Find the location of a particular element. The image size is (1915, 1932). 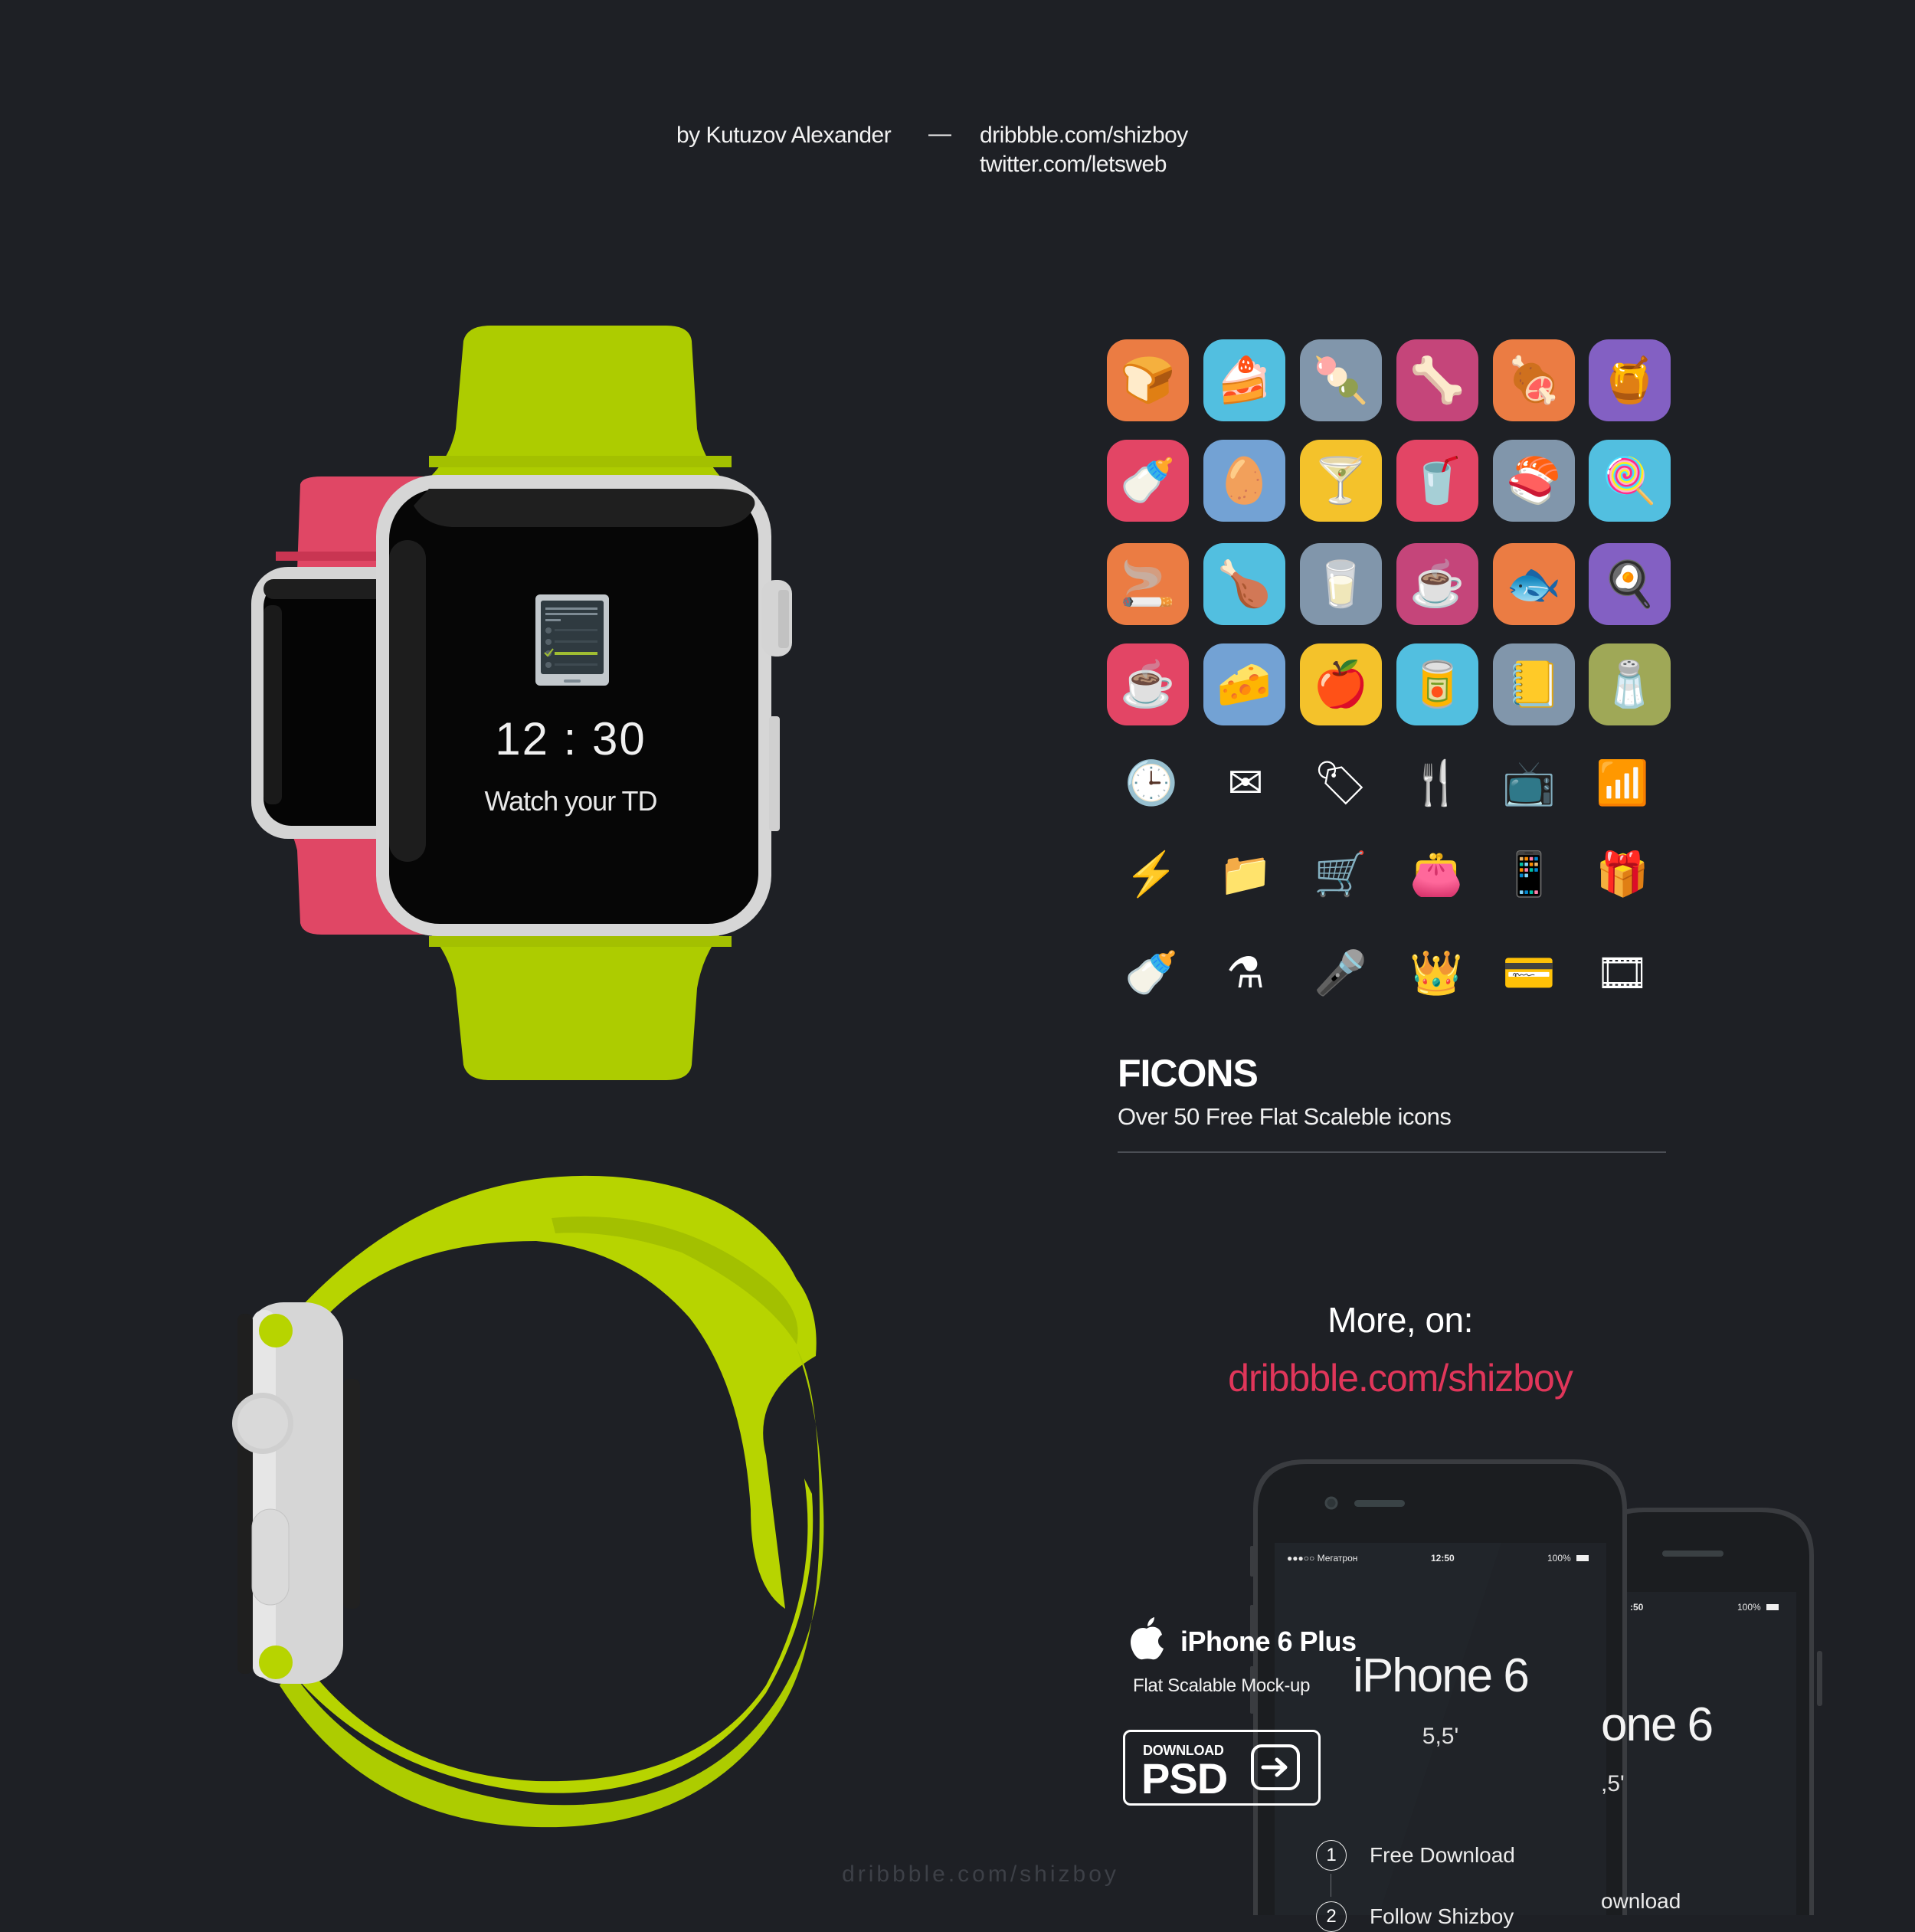

mail-icon: ✉ is located at coordinates (1245, 782).